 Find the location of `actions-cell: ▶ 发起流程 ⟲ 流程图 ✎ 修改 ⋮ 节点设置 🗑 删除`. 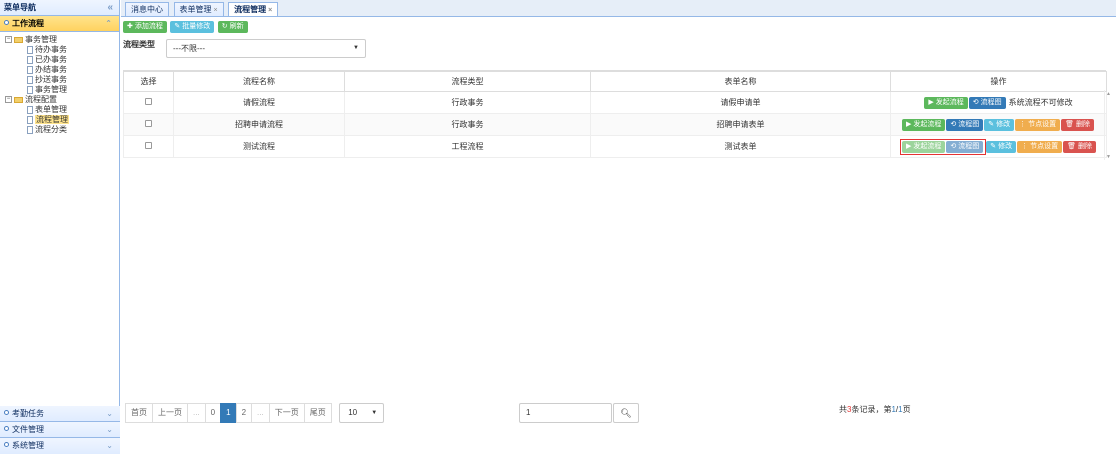

actions-cell: ▶ 发起流程 ⟲ 流程图 ✎ 修改 ⋮ 节点设置 🗑 删除 is located at coordinates (998, 146).